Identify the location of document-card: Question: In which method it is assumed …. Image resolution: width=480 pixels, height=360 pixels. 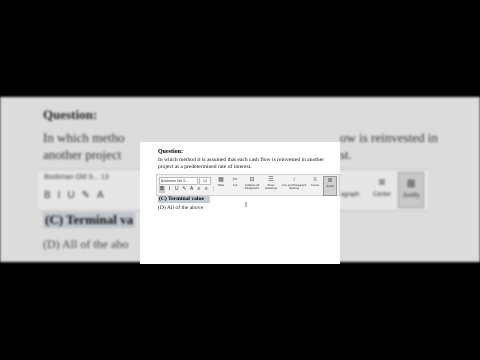
(240, 203).